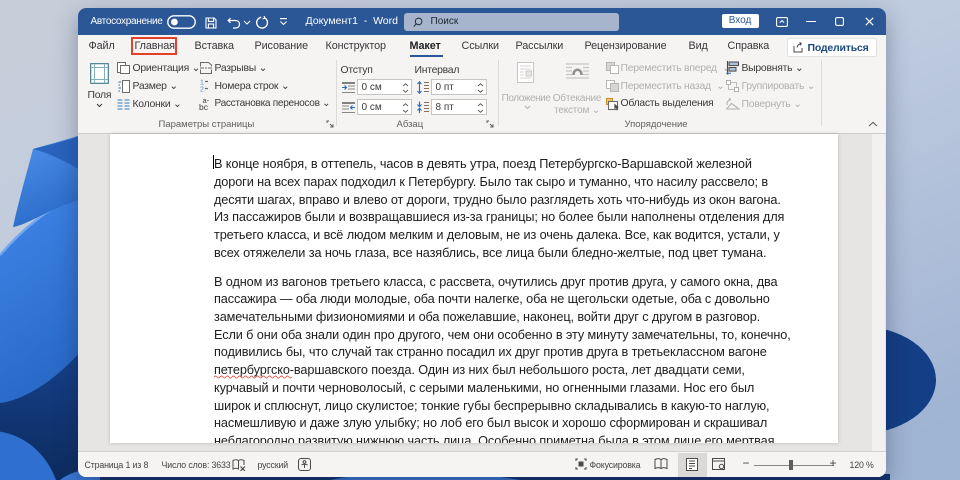 This screenshot has width=960, height=480. I want to click on svg-text: 1, so click(202, 83).